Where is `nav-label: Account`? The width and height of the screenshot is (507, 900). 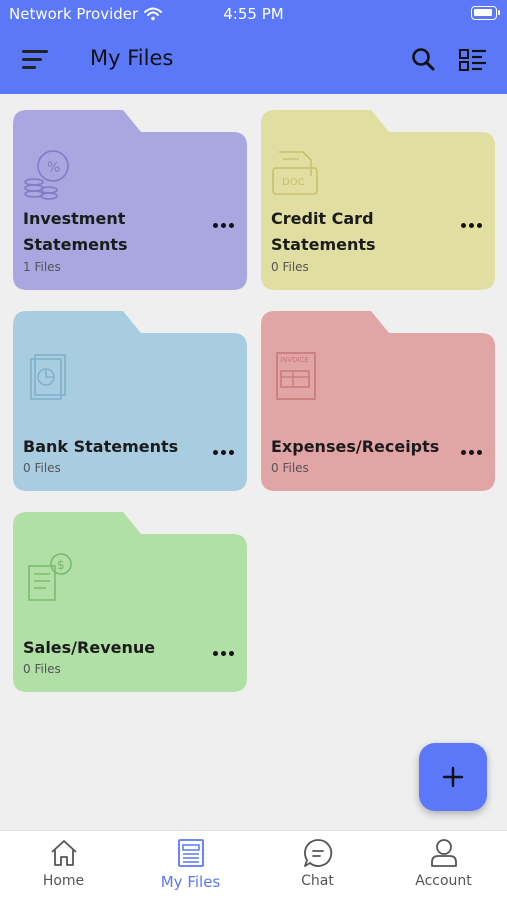 nav-label: Account is located at coordinates (443, 881).